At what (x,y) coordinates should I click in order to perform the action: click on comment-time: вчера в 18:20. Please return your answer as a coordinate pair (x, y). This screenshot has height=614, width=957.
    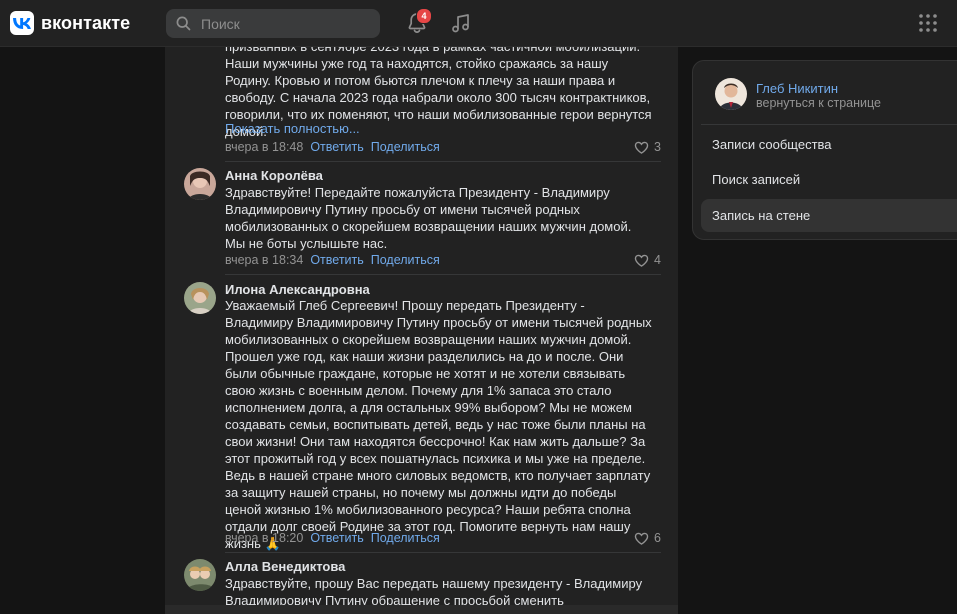
    Looking at the image, I should click on (264, 538).